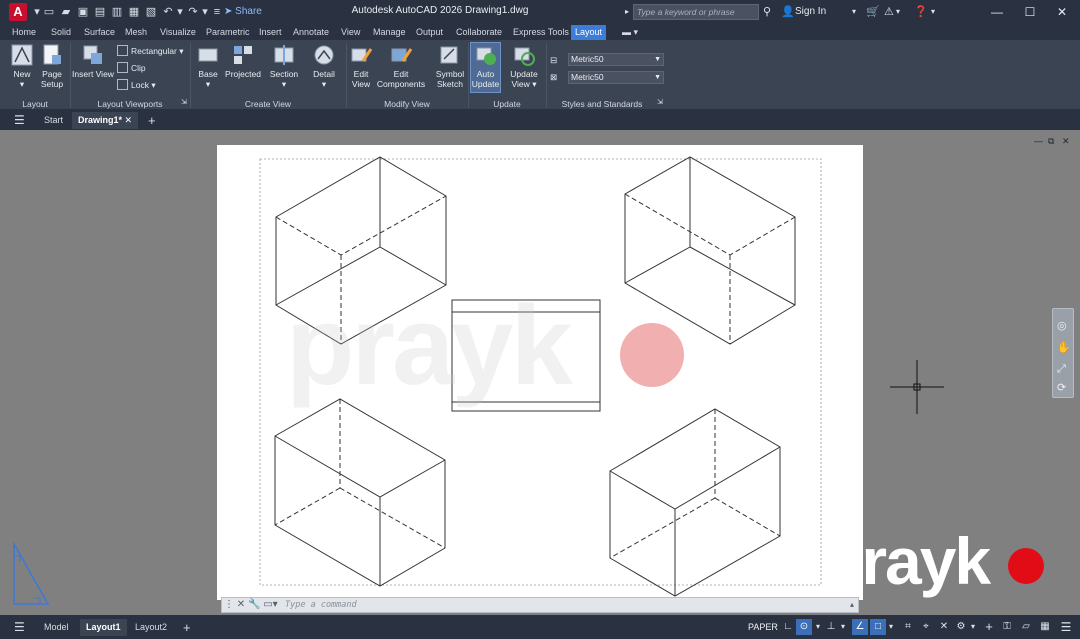 The image size is (1080, 639). Describe the element at coordinates (56, 627) in the screenshot. I see `layout-tab-model: Model` at that location.